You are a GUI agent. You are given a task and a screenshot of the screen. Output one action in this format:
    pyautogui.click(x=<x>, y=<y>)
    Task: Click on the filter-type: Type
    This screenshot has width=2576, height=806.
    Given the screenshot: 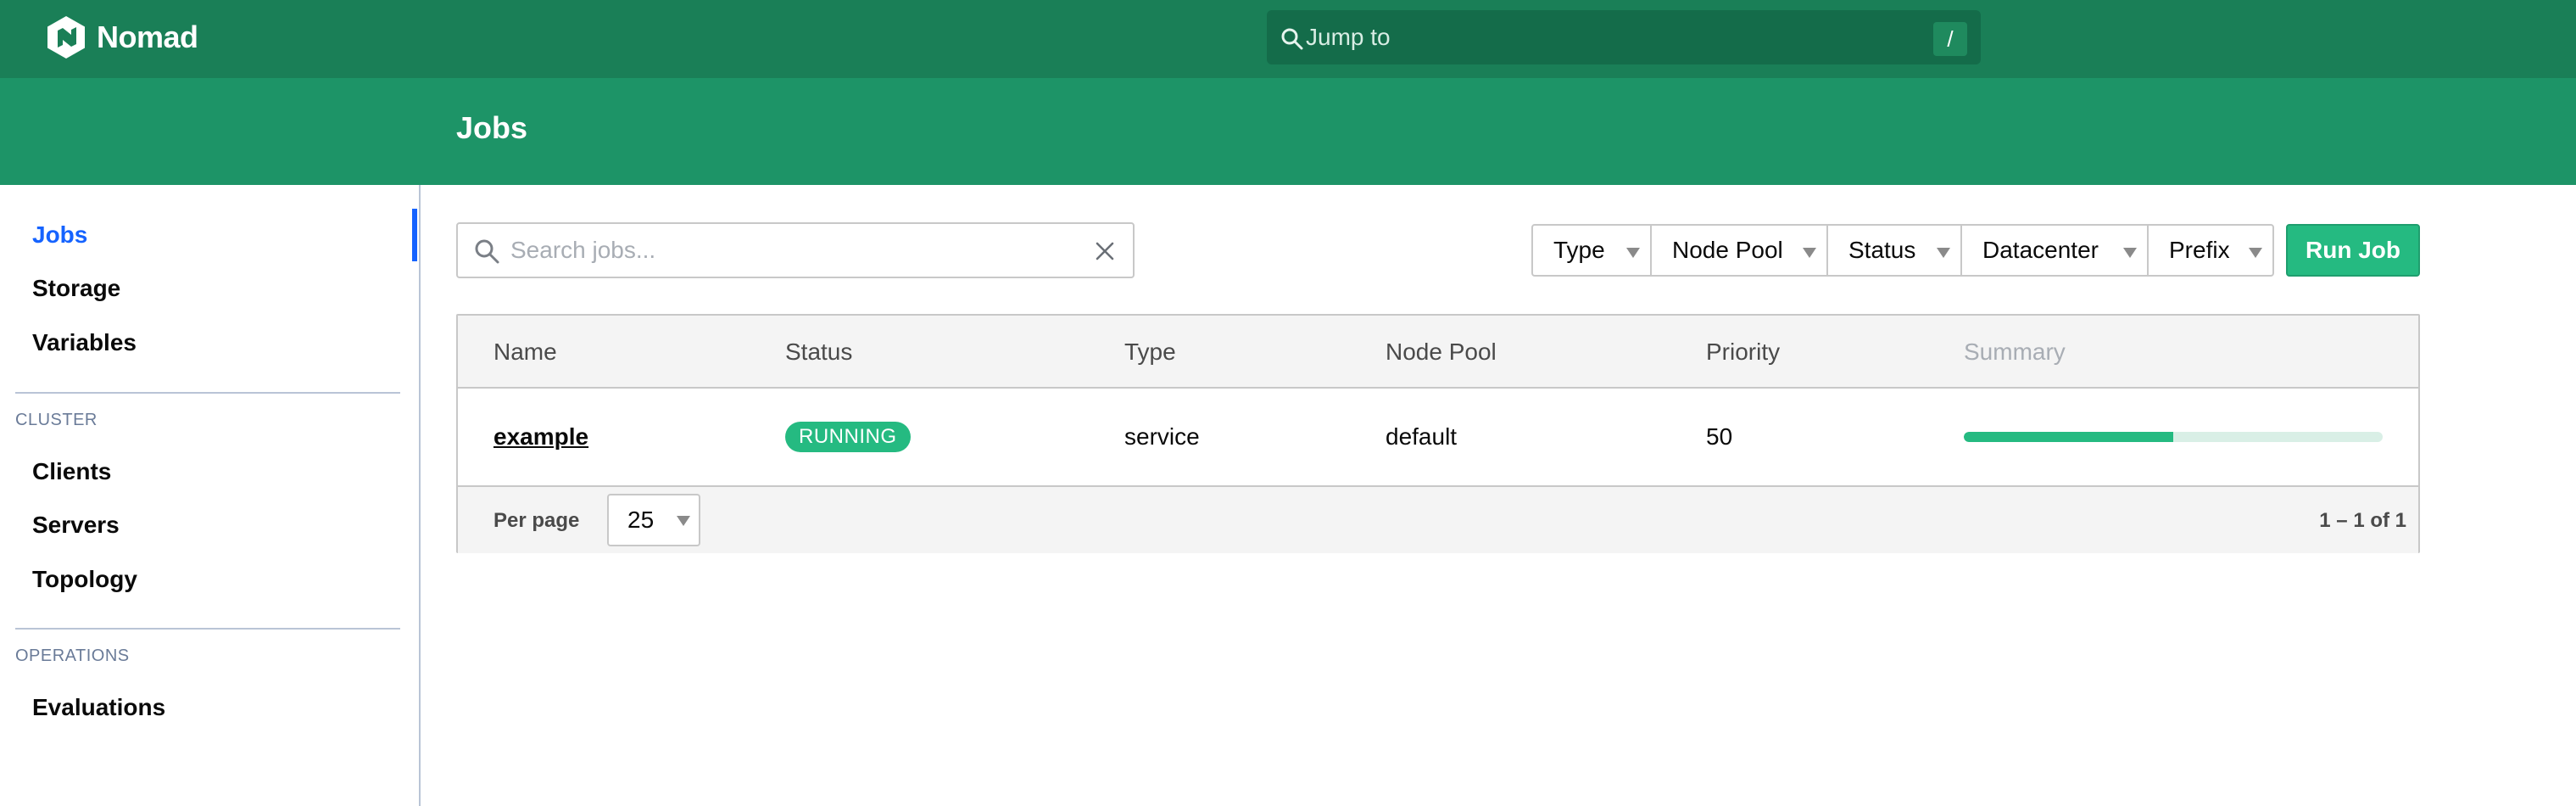 What is the action you would take?
    pyautogui.click(x=1591, y=250)
    